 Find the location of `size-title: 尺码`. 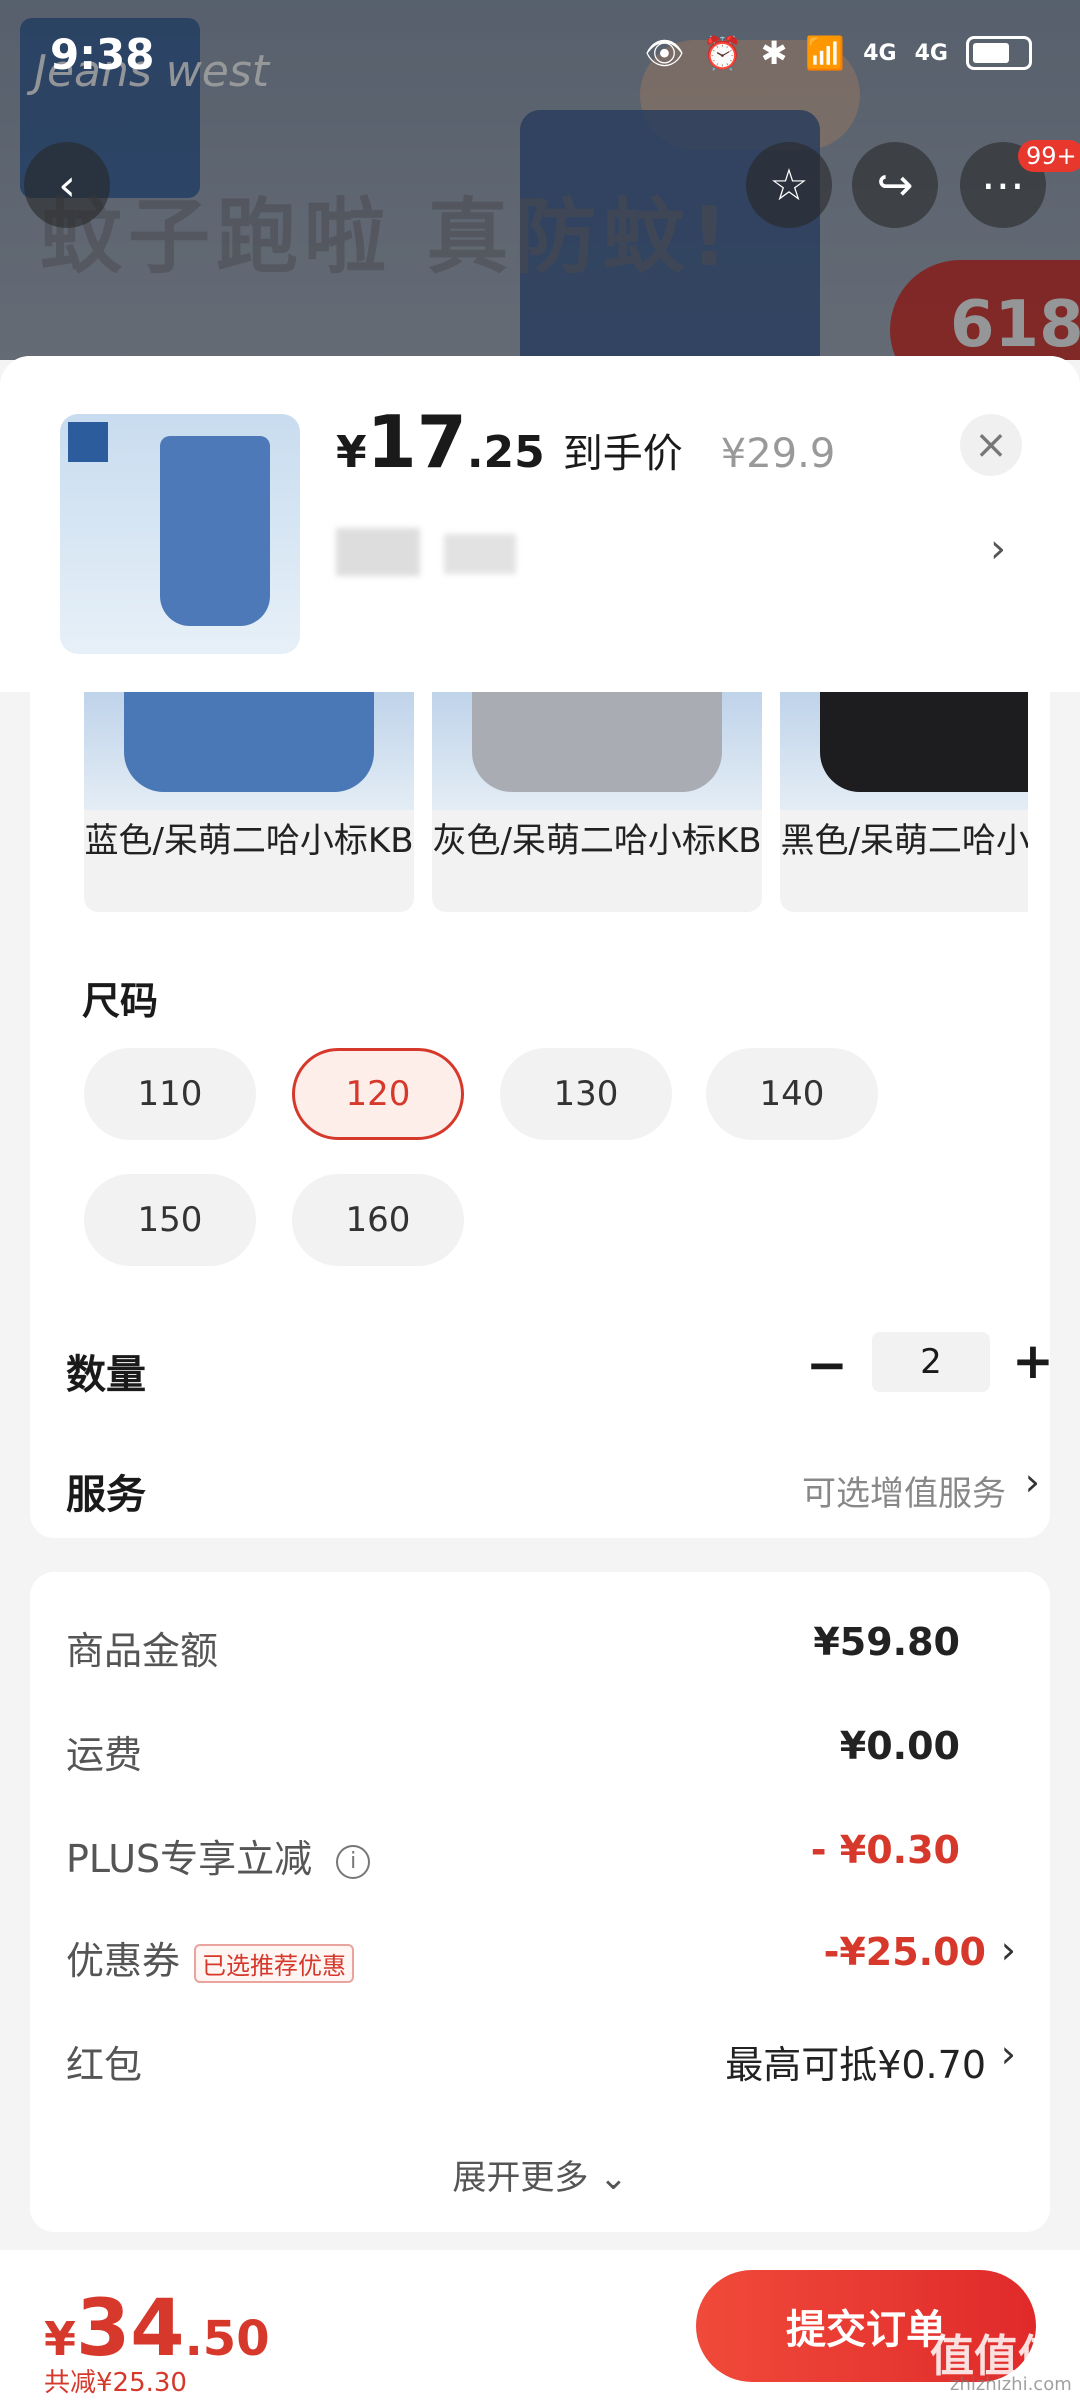

size-title: 尺码 is located at coordinates (120, 1001).